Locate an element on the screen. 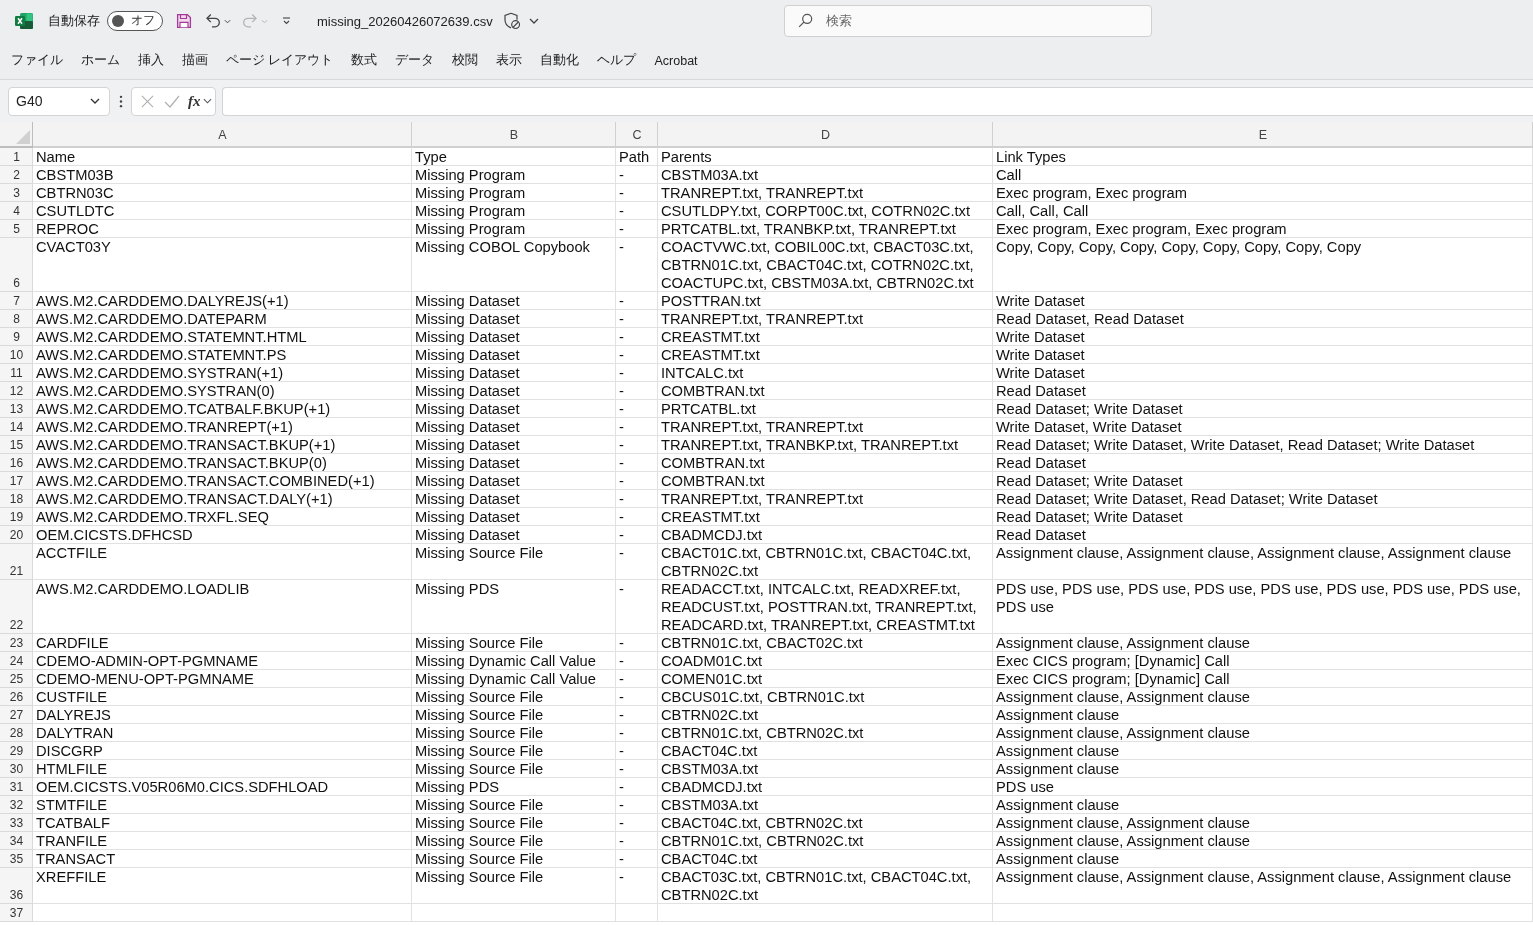  row-header: 16 is located at coordinates (16, 463).